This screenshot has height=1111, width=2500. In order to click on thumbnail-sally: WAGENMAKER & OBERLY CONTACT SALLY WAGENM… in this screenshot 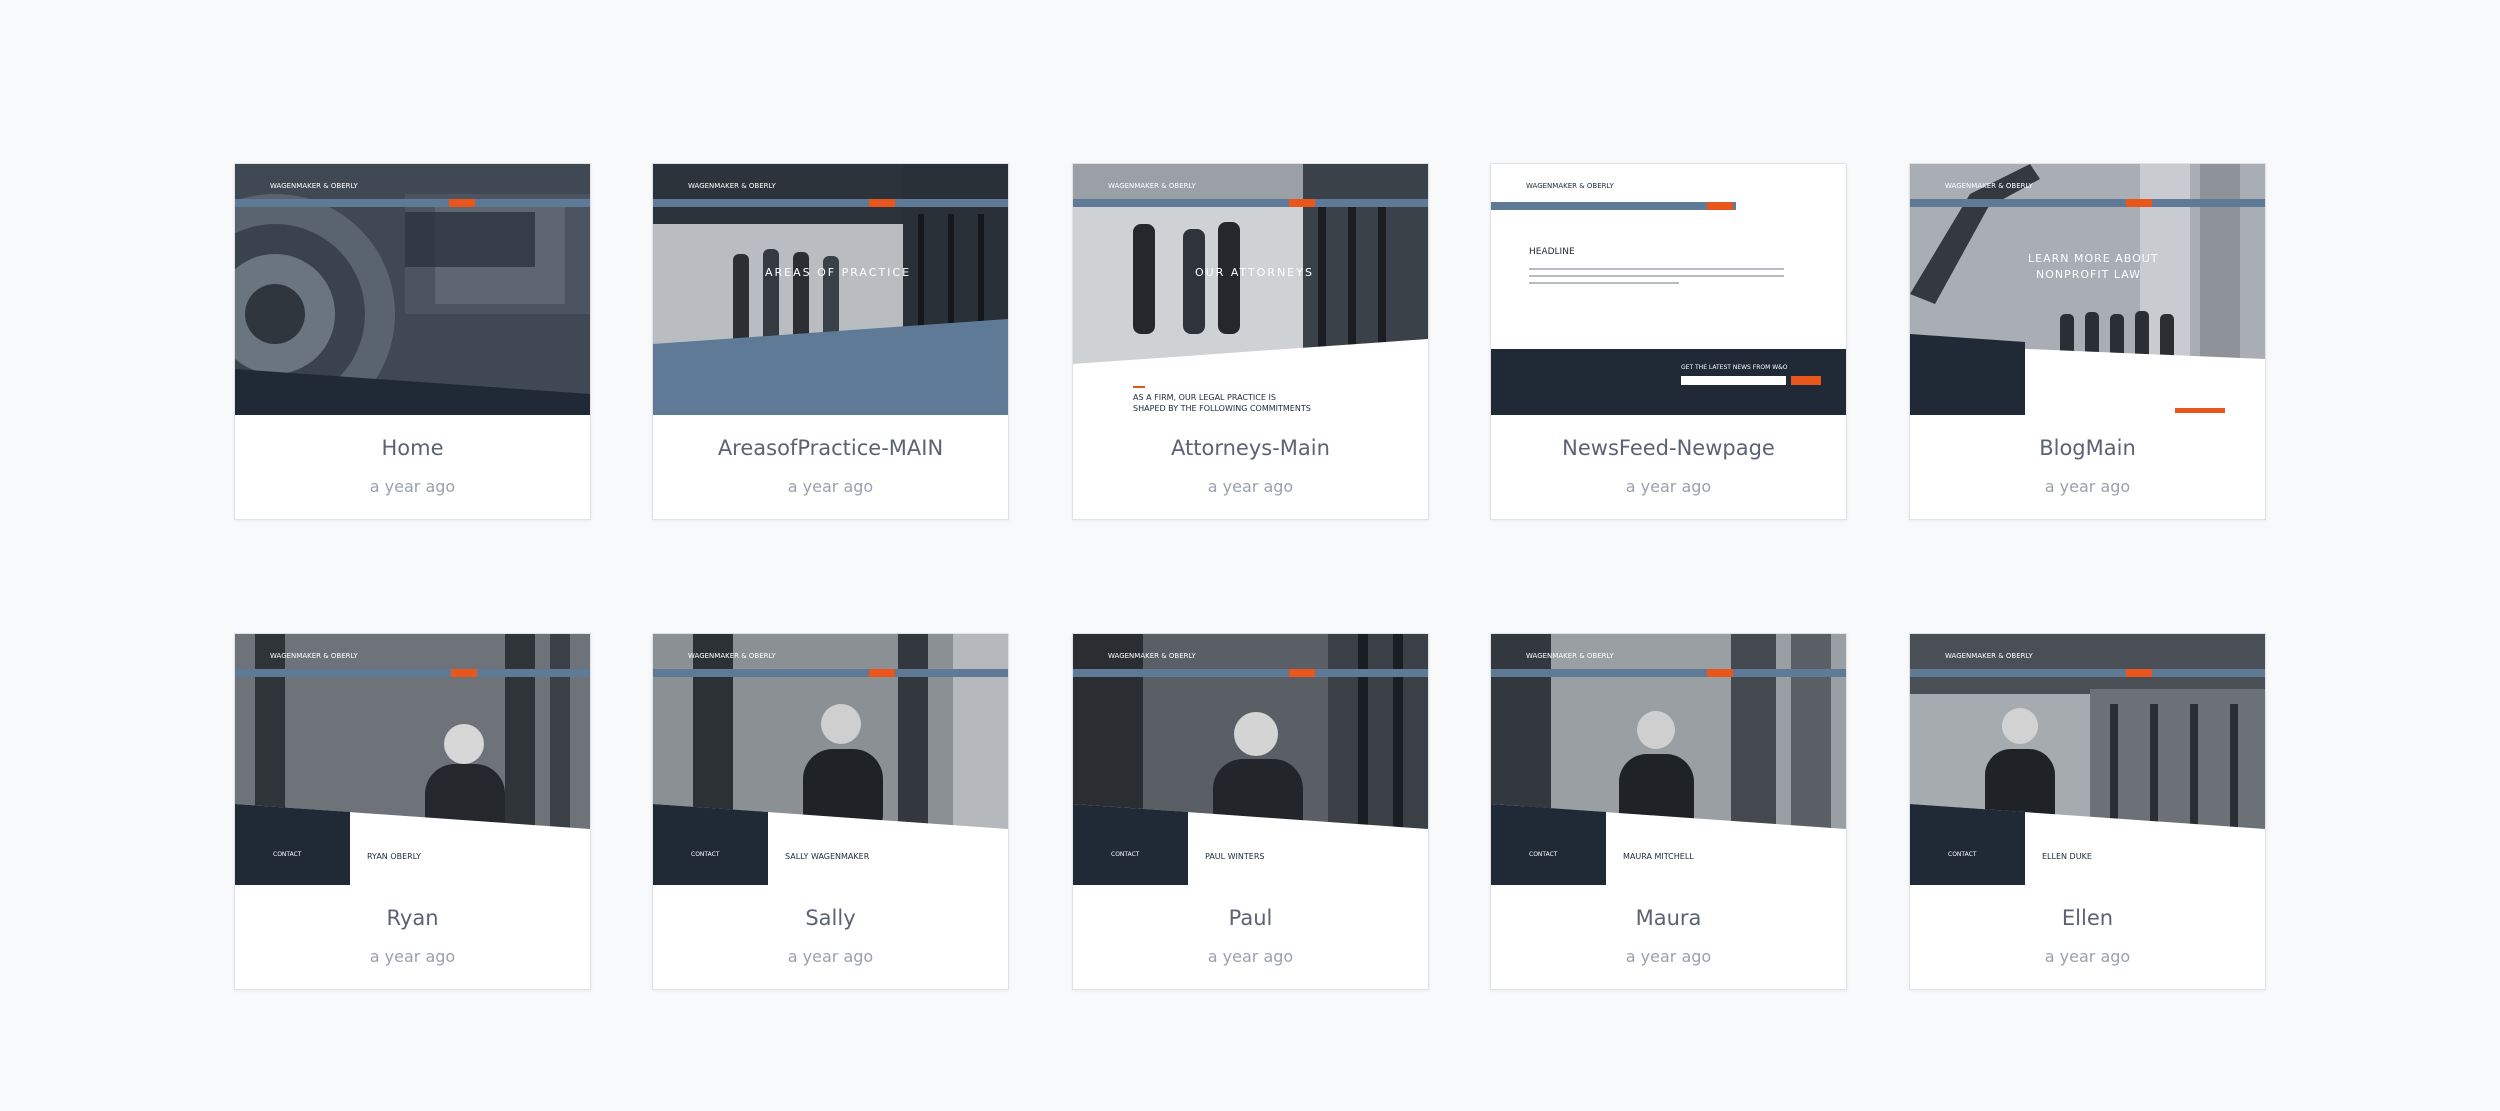, I will do `click(830, 759)`.